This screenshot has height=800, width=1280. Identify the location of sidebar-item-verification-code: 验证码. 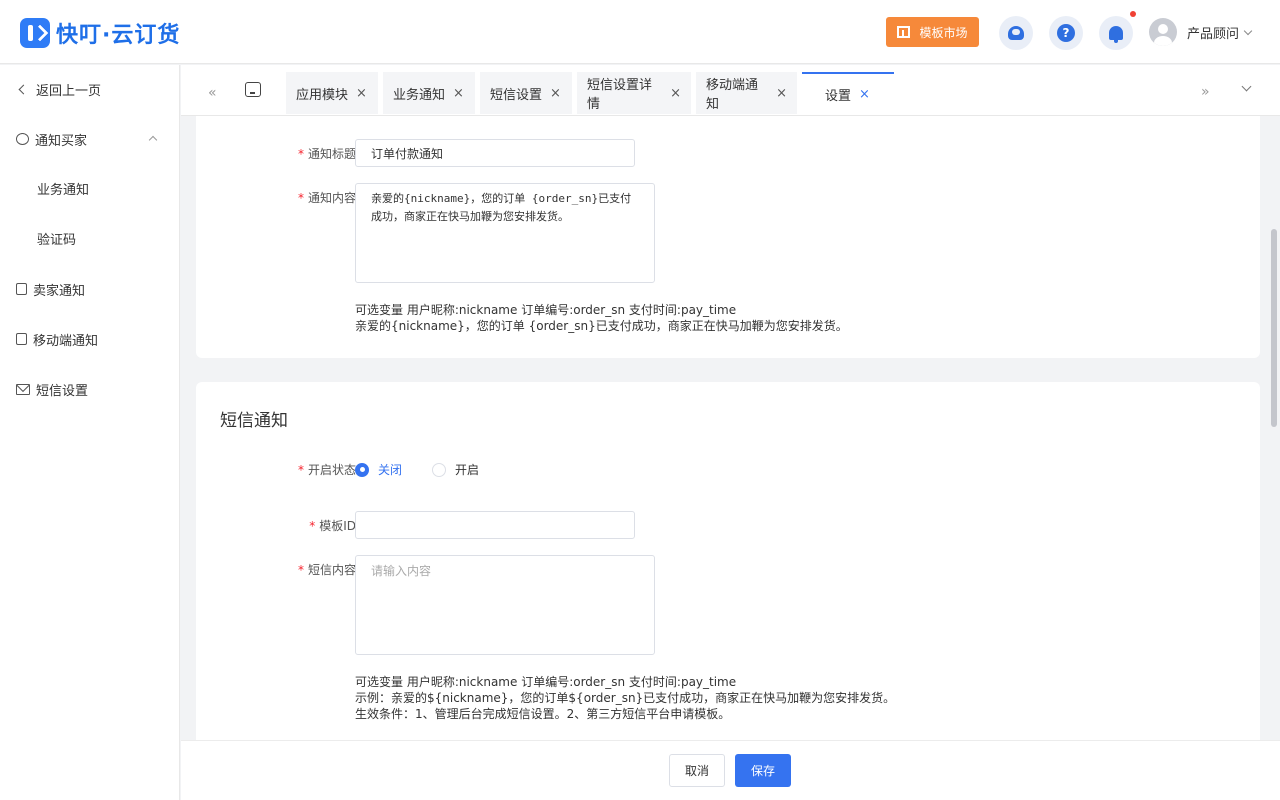
(89, 238).